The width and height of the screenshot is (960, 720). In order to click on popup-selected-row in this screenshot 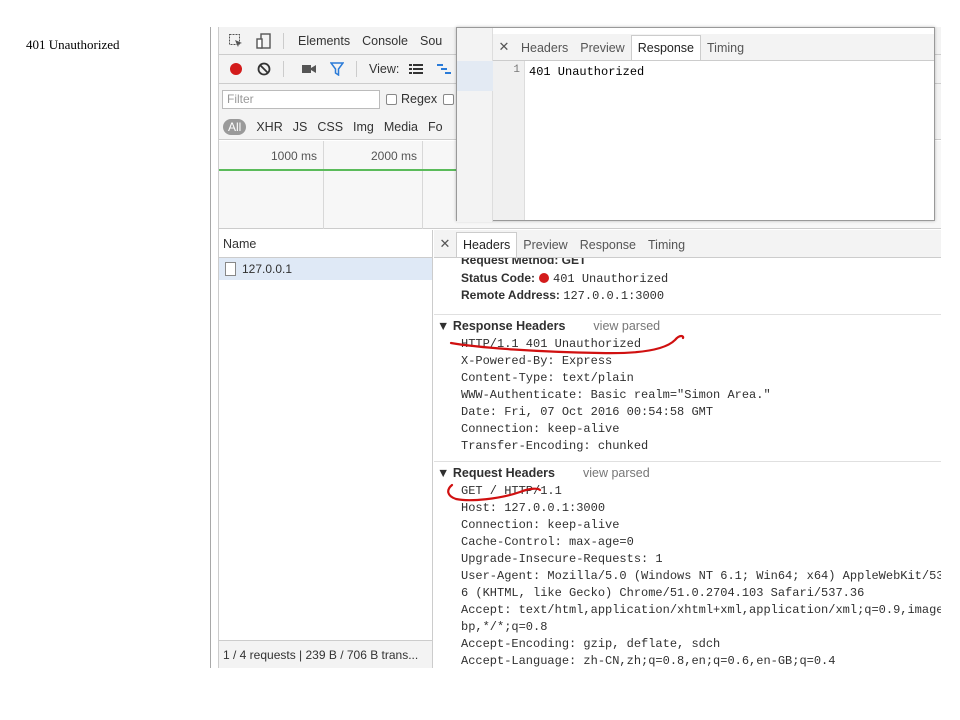, I will do `click(475, 76)`.